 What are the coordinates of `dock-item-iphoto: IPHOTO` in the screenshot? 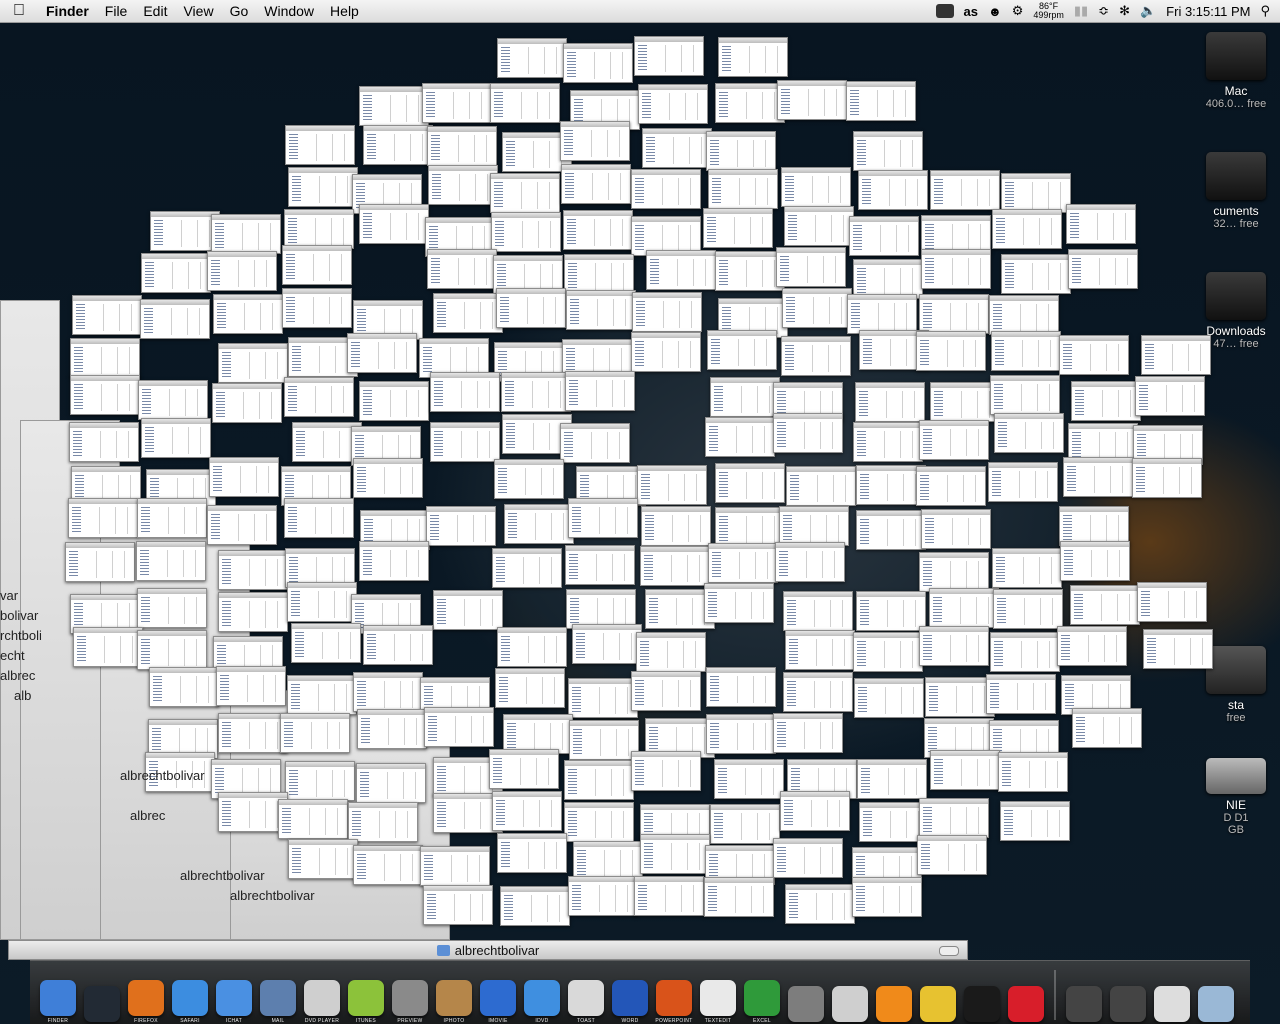 It's located at (454, 995).